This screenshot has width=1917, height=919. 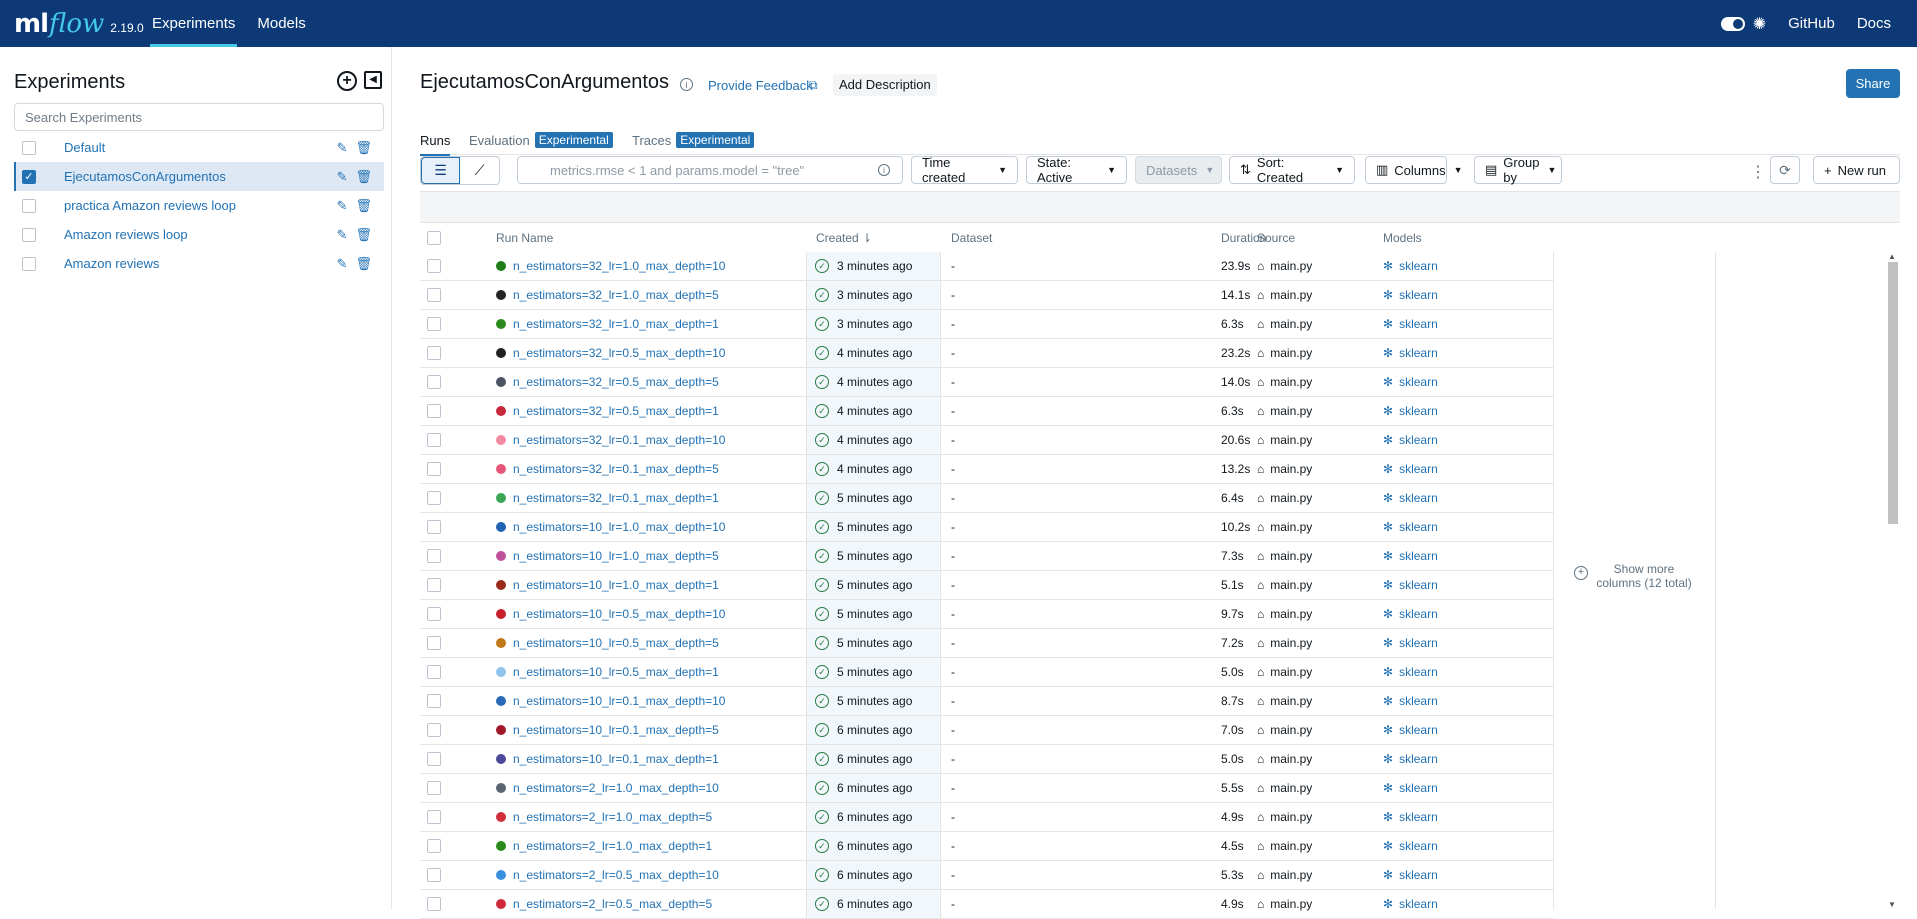 I want to click on filter-info-icon: i, so click(x=884, y=170).